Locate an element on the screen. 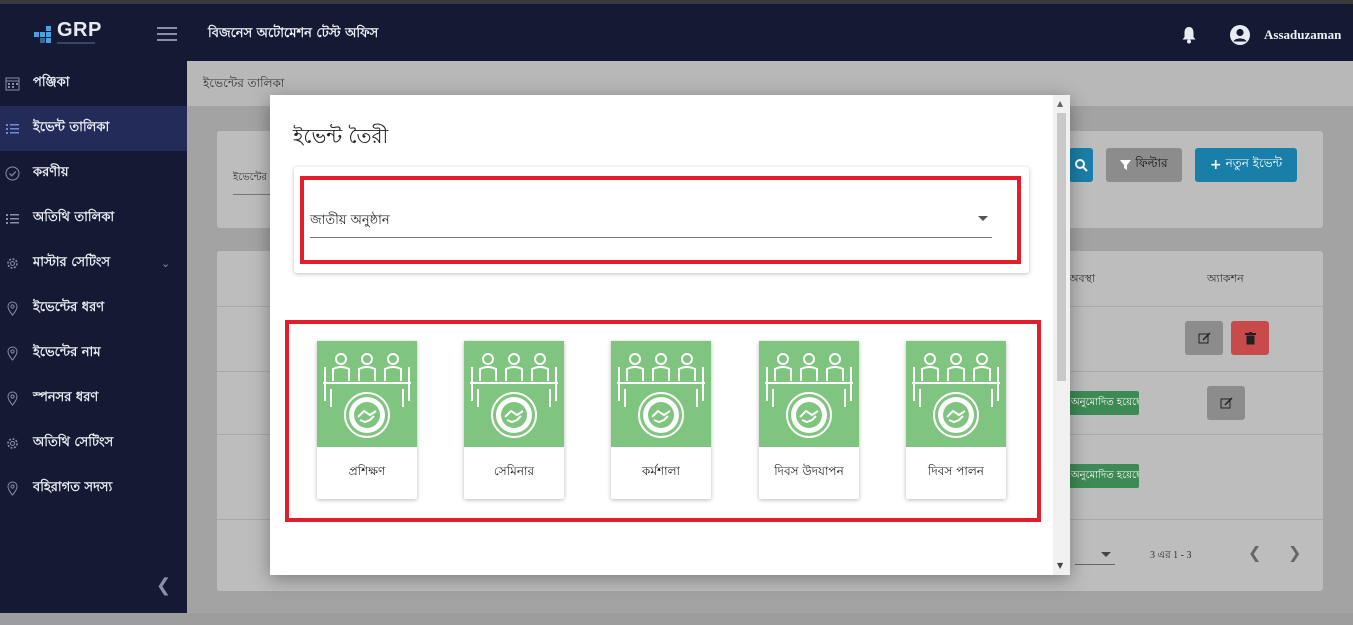  sidebar-item-label: ইভেন্টের ধরণ is located at coordinates (69, 307).